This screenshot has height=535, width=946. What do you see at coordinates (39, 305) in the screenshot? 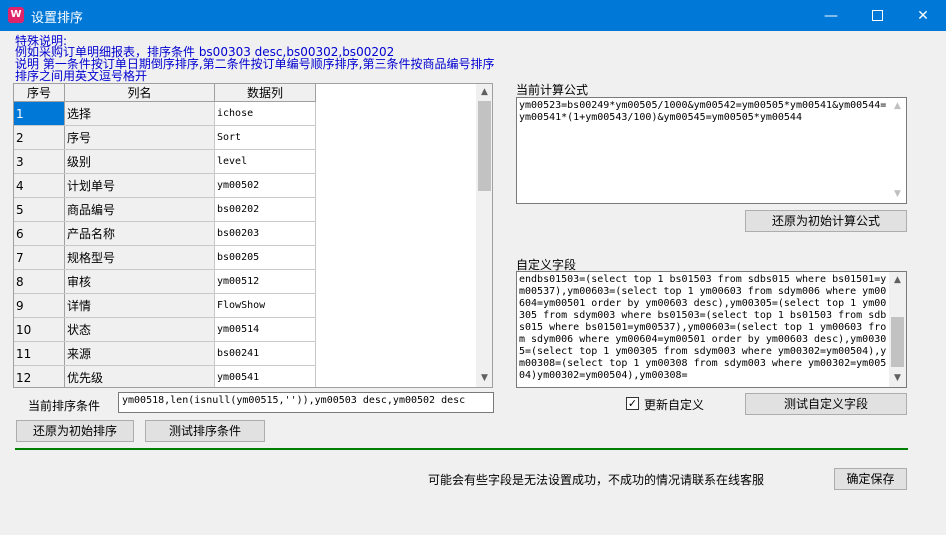
I see `cell-no: 9` at bounding box center [39, 305].